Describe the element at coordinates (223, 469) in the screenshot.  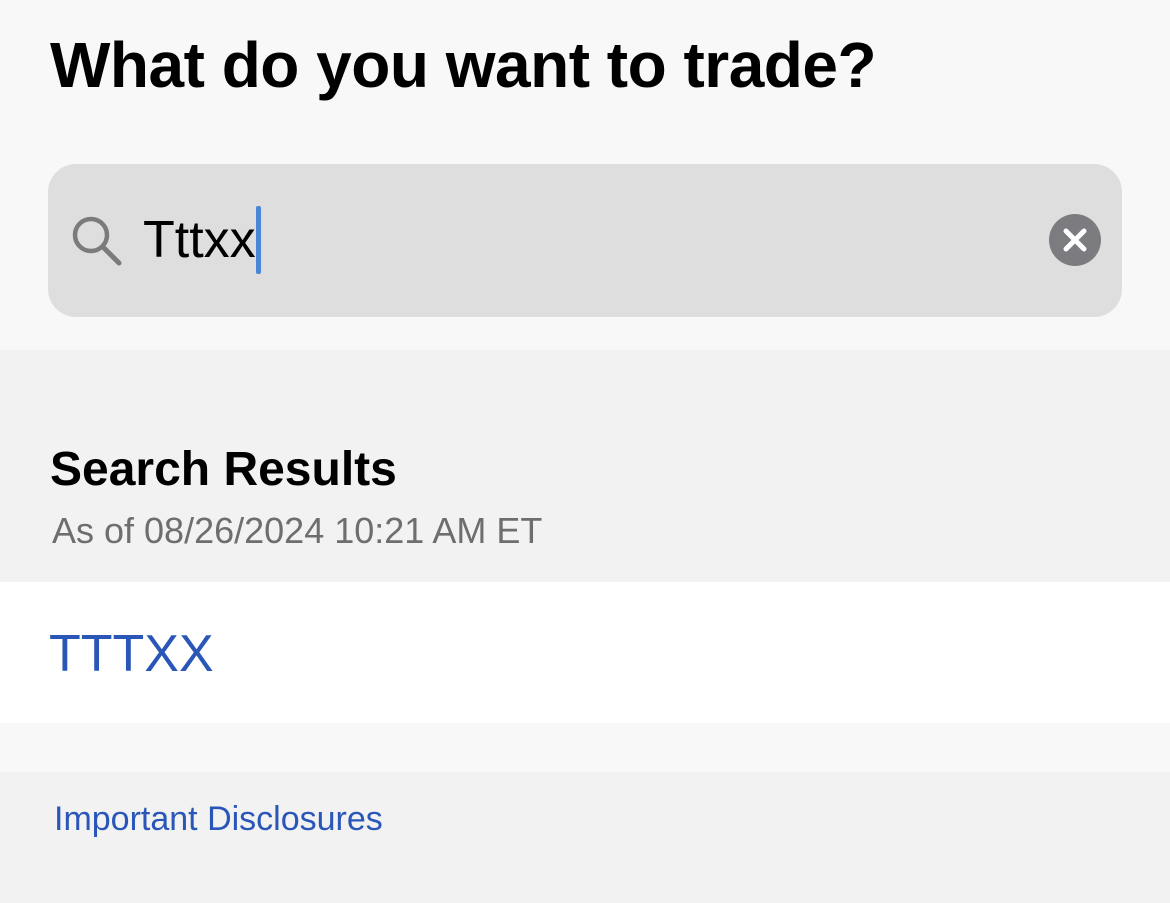
I see `results-title: Search Results` at that location.